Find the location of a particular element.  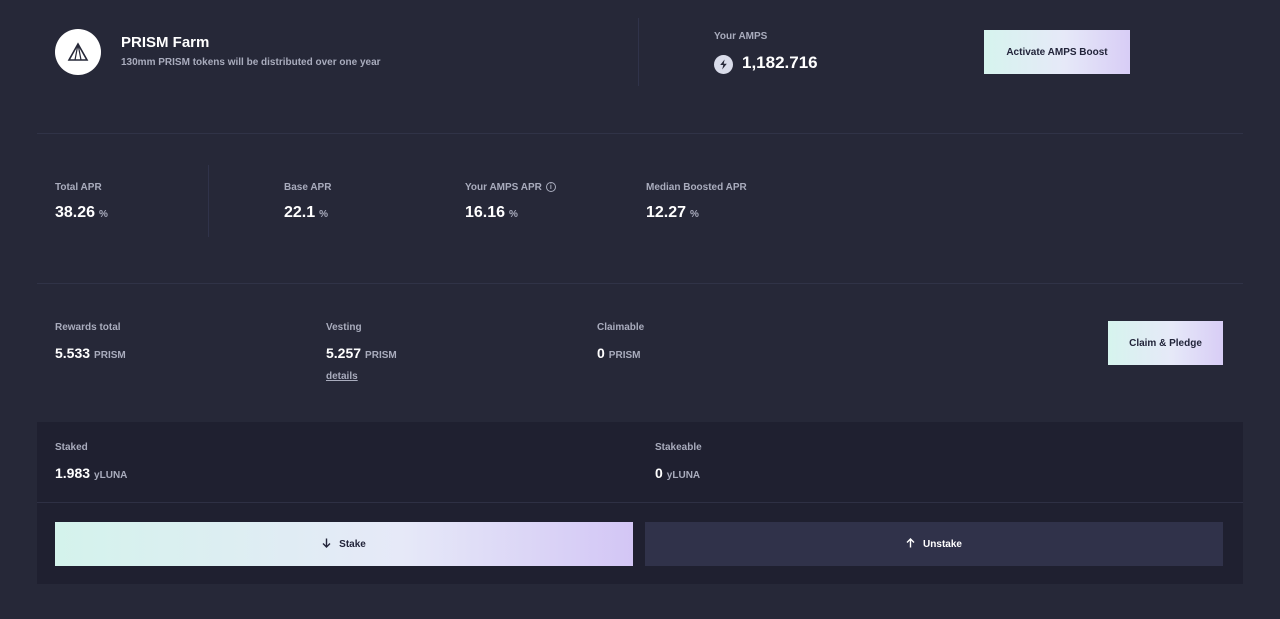

base-apr-label: Base APR is located at coordinates (308, 187).